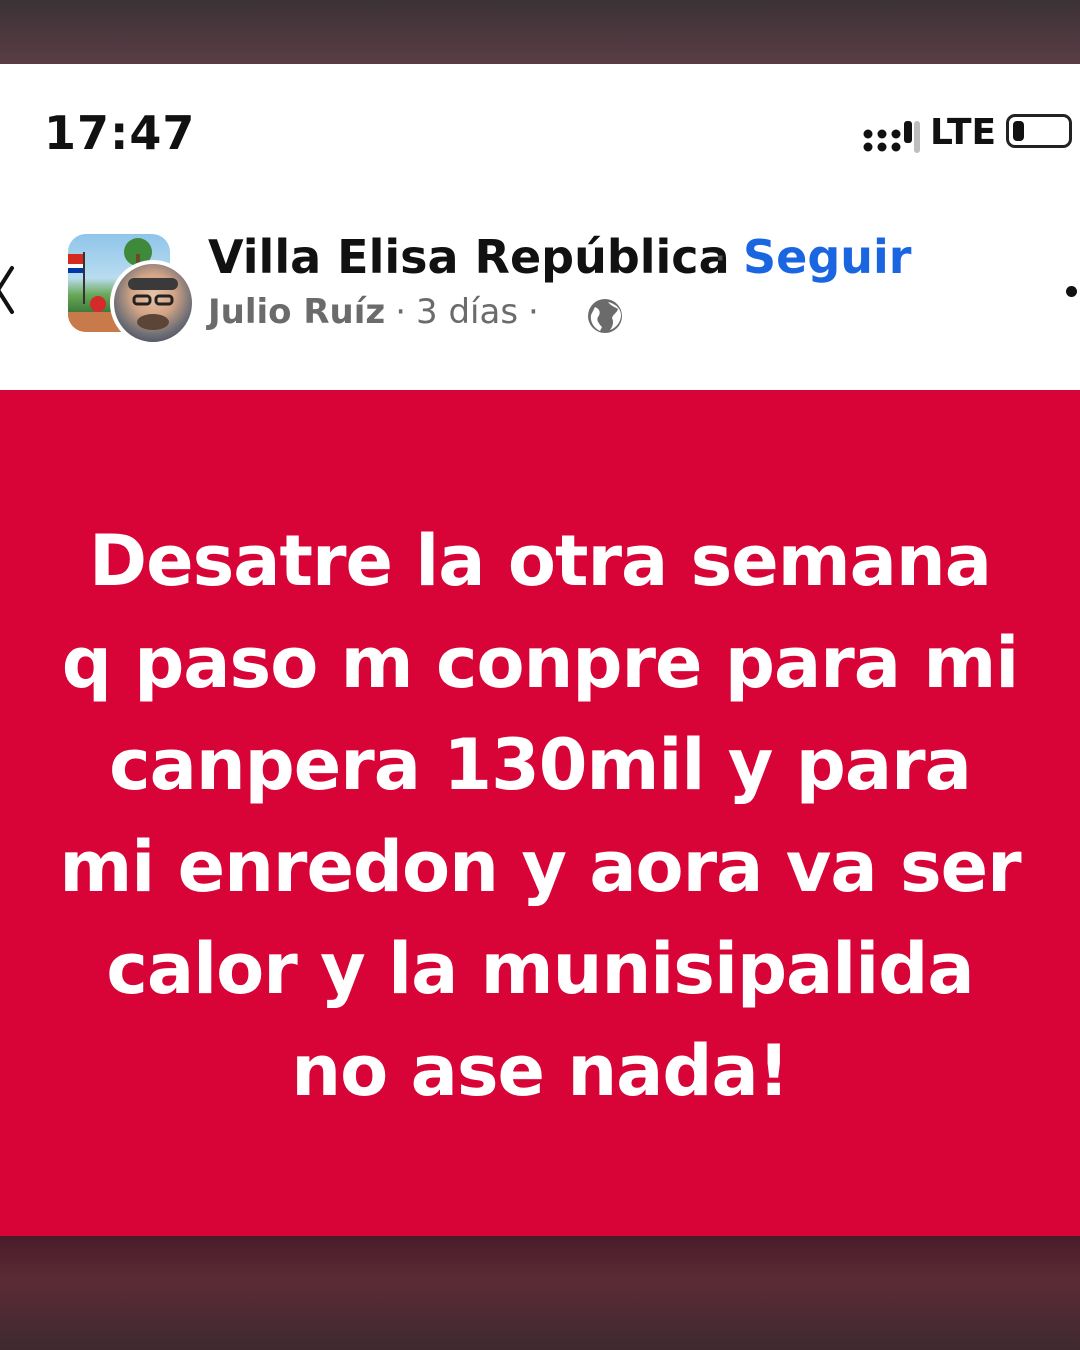 The width and height of the screenshot is (1080, 1350). What do you see at coordinates (1039, 131) in the screenshot?
I see `battery-icon` at bounding box center [1039, 131].